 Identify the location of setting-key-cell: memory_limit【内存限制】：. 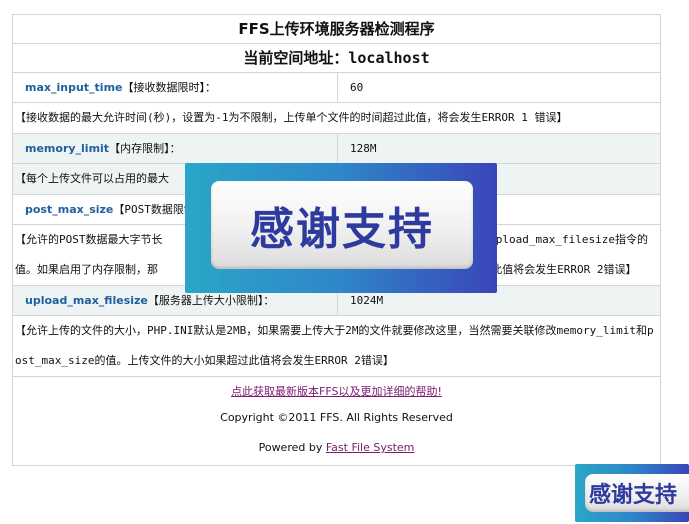
(175, 148).